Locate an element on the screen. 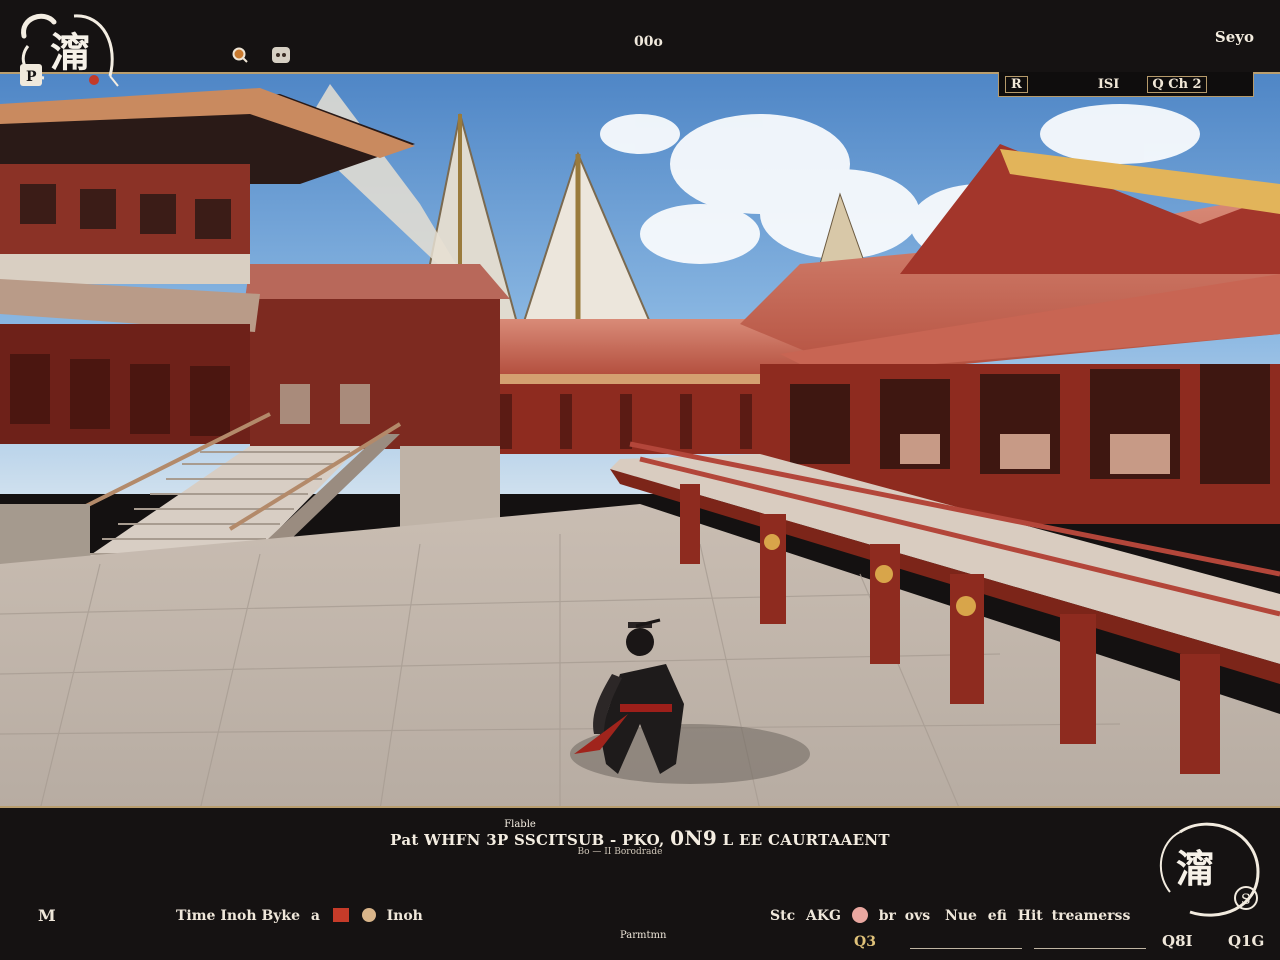 Image resolution: width=1280 pixels, height=960 pixels. status-left: R is located at coordinates (1016, 84).